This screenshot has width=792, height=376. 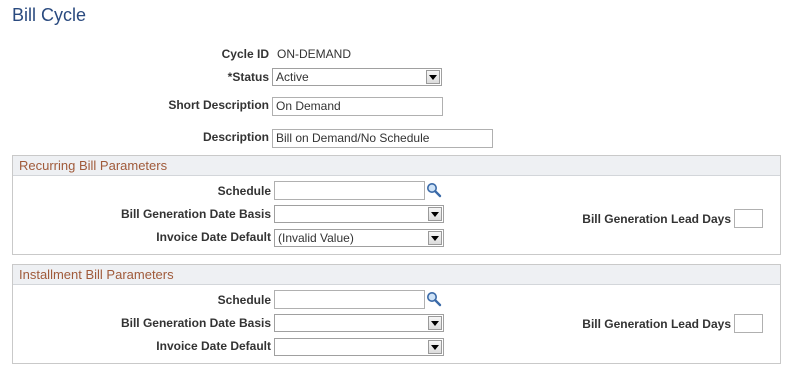 I want to click on installment-invoice-dropdown, so click(x=359, y=347).